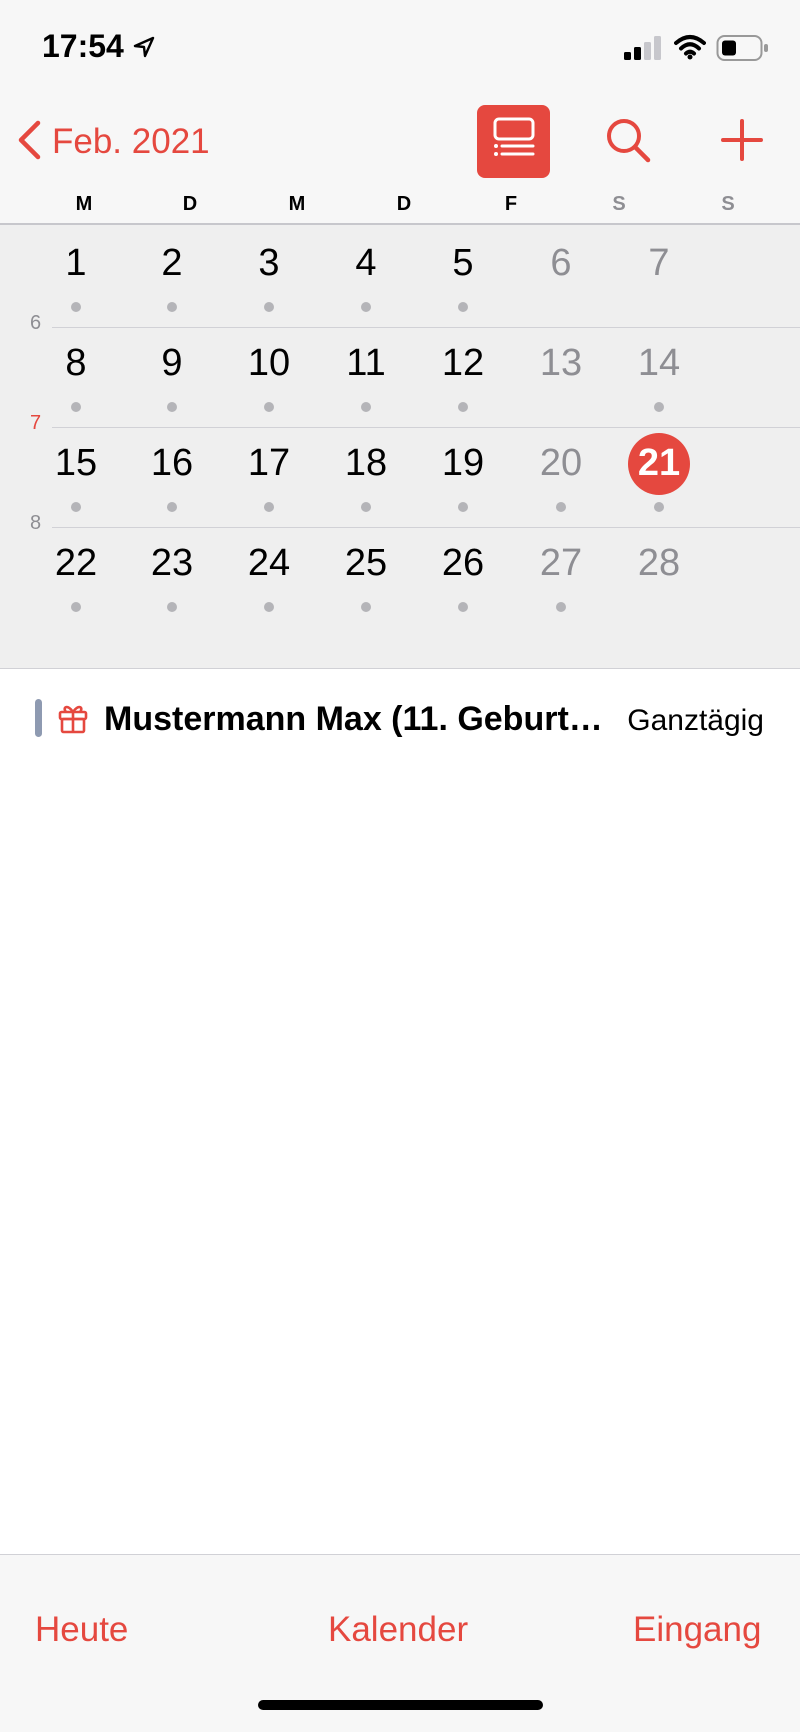  I want to click on calendars-button: Kalender, so click(398, 1630).